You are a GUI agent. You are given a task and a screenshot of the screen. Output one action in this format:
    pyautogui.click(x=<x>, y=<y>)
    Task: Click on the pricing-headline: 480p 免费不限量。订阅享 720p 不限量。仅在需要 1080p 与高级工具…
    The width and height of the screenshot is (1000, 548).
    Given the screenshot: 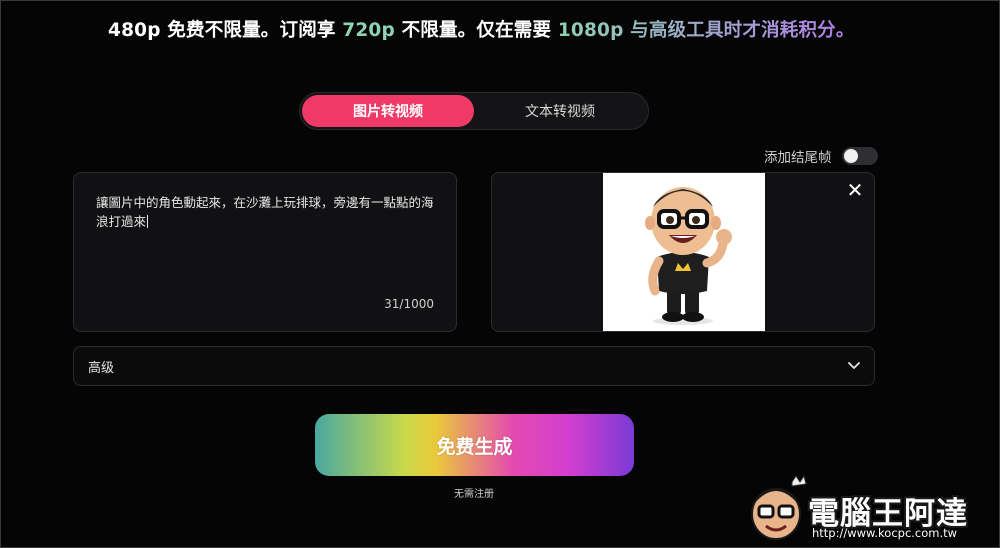 What is the action you would take?
    pyautogui.click(x=481, y=29)
    